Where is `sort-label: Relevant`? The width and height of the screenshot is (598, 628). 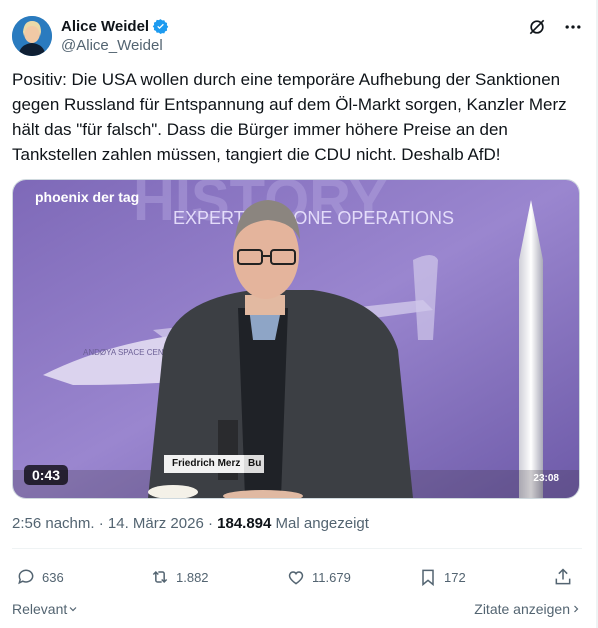 sort-label: Relevant is located at coordinates (40, 609).